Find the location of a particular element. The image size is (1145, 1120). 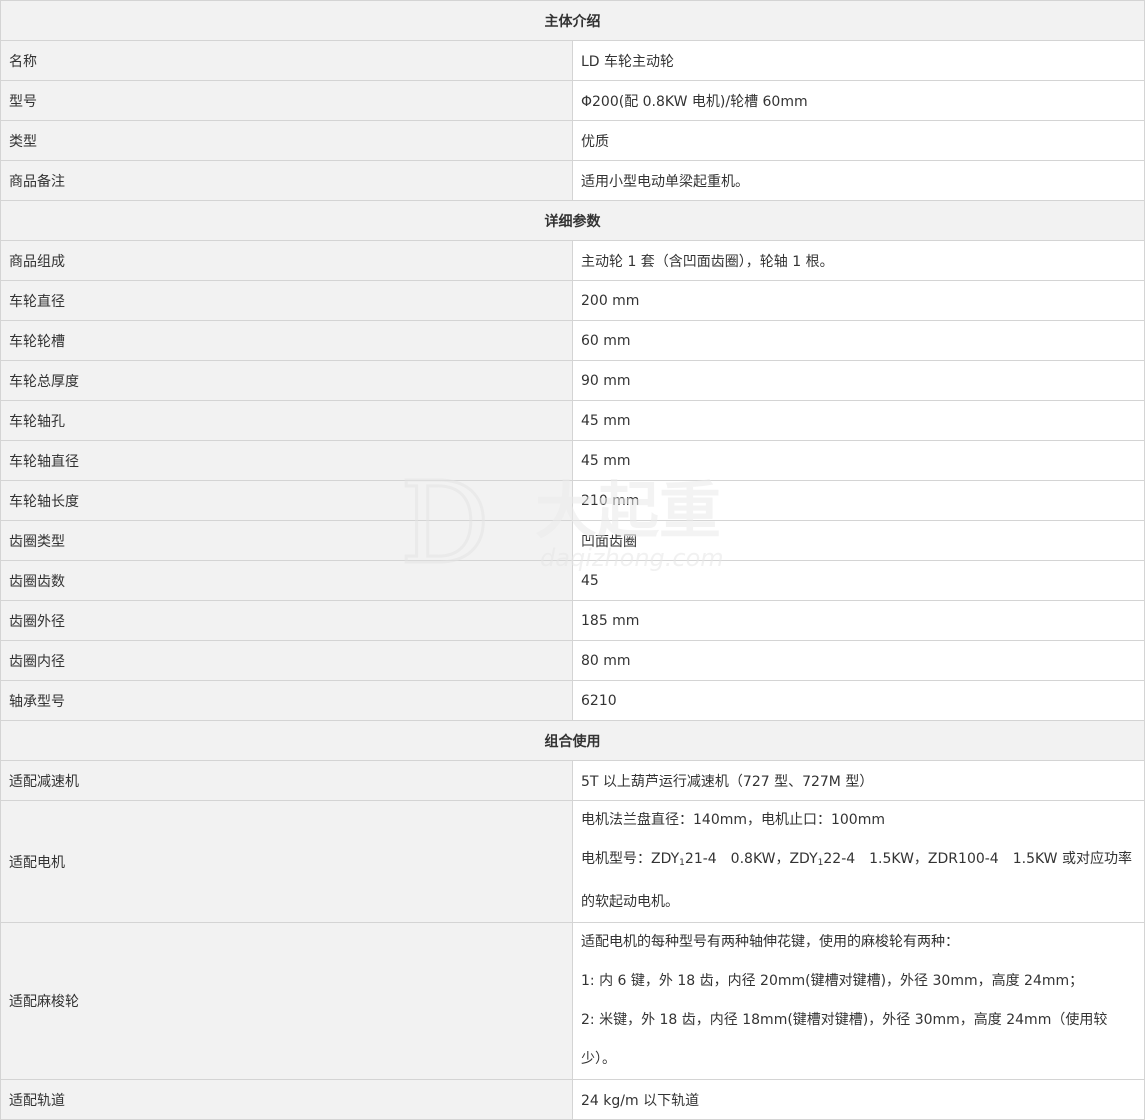

row-label: 轴承型号 is located at coordinates (286, 700).